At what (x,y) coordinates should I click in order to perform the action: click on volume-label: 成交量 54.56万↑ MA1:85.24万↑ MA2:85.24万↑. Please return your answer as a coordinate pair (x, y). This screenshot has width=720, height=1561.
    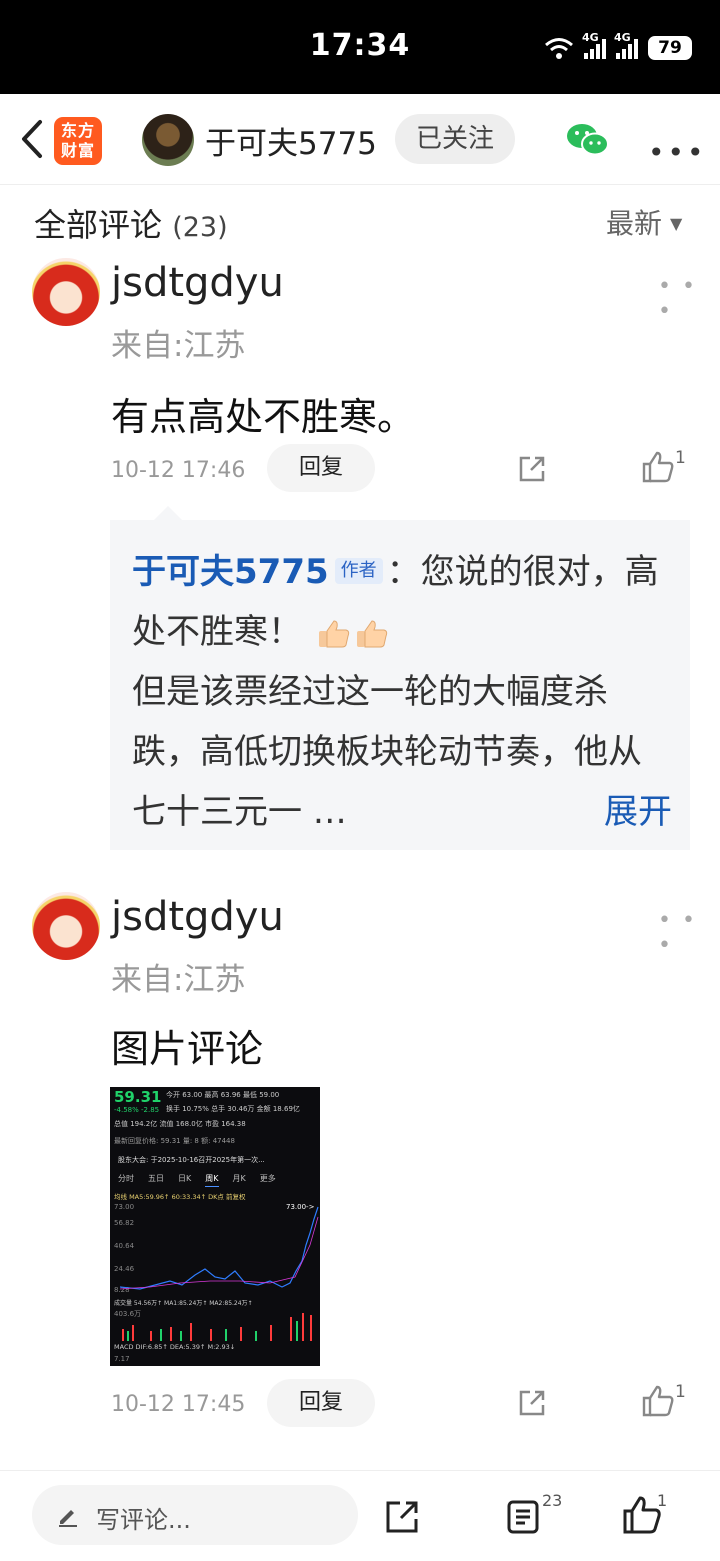
    Looking at the image, I should click on (183, 1303).